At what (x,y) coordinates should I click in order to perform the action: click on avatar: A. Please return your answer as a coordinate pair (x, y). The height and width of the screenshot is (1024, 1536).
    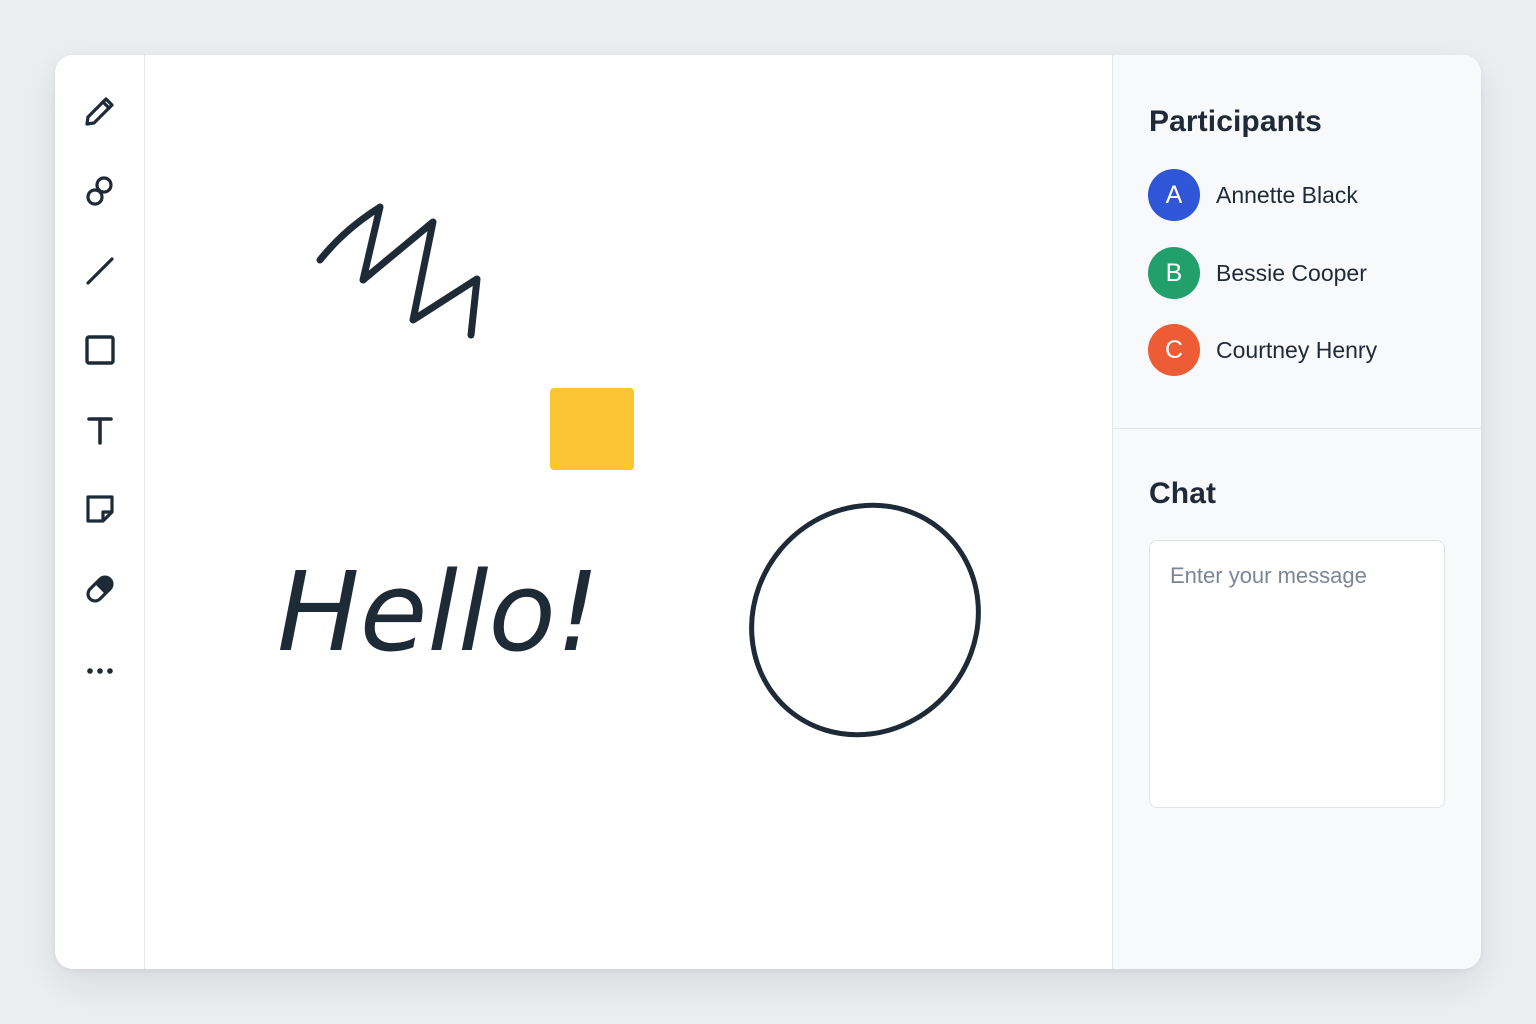
    Looking at the image, I should click on (1174, 195).